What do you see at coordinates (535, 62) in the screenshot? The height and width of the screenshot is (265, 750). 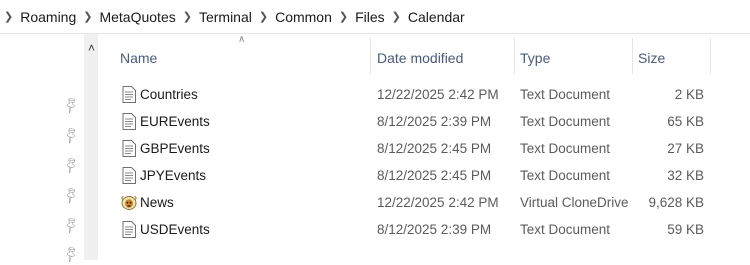 I see `column-header-type: Type` at bounding box center [535, 62].